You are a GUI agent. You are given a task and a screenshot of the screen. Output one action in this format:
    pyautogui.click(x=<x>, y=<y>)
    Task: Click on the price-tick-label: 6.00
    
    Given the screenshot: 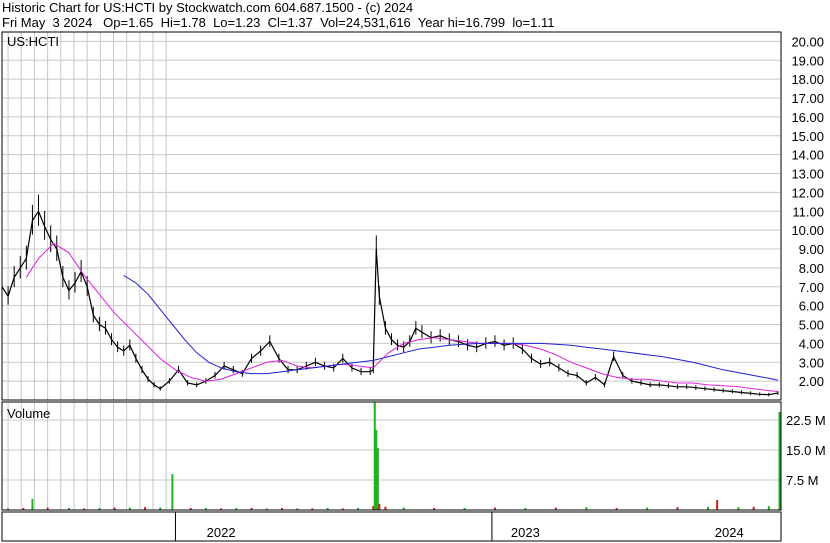 What is the action you would take?
    pyautogui.click(x=811, y=306)
    